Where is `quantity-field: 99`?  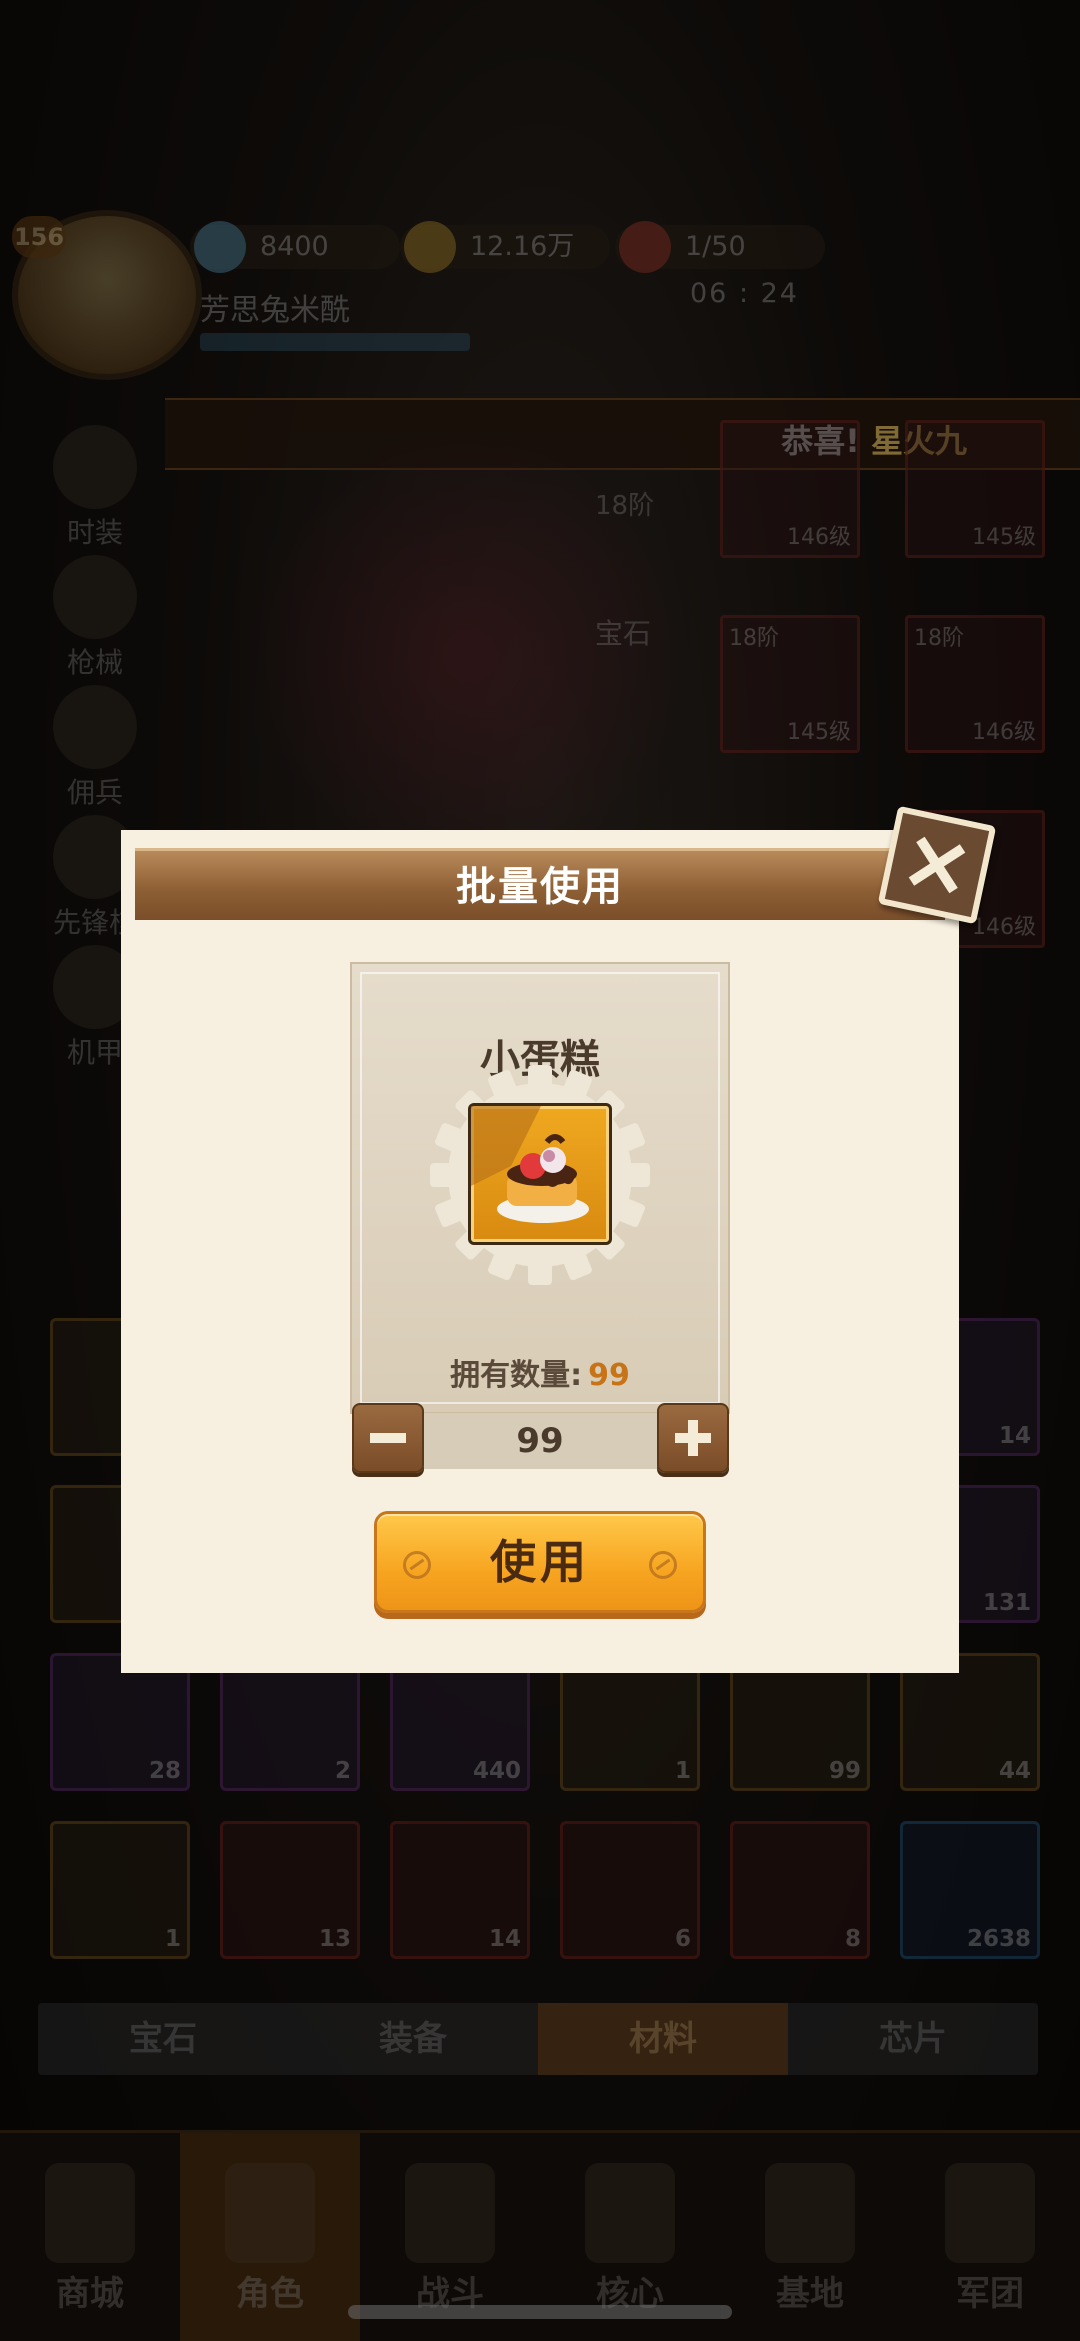 quantity-field: 99 is located at coordinates (540, 1441).